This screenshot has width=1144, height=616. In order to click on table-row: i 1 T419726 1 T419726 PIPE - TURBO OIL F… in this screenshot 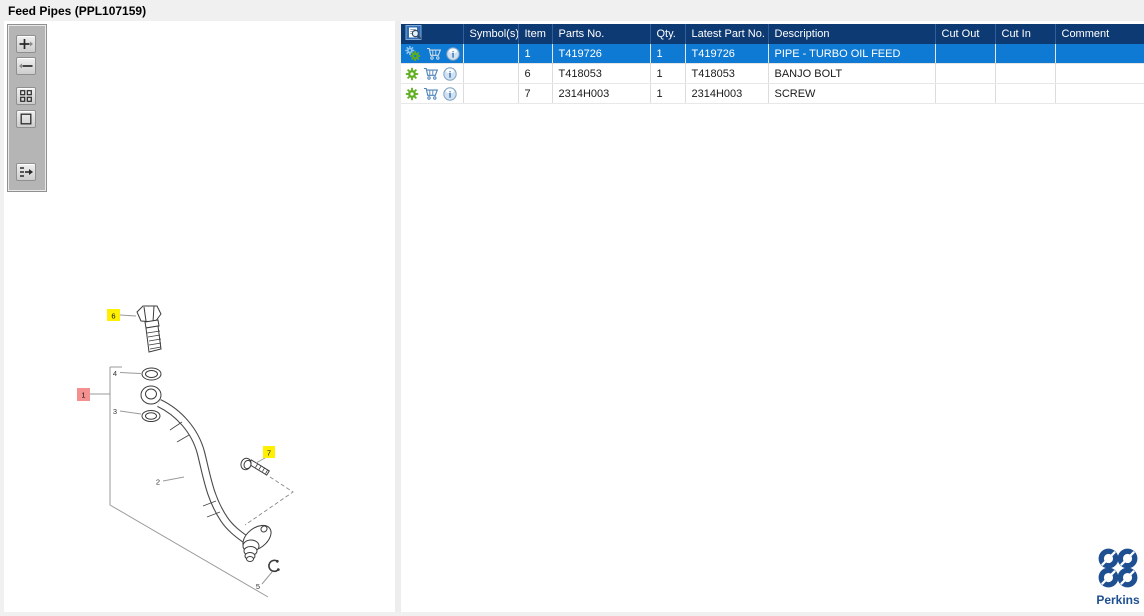, I will do `click(772, 54)`.